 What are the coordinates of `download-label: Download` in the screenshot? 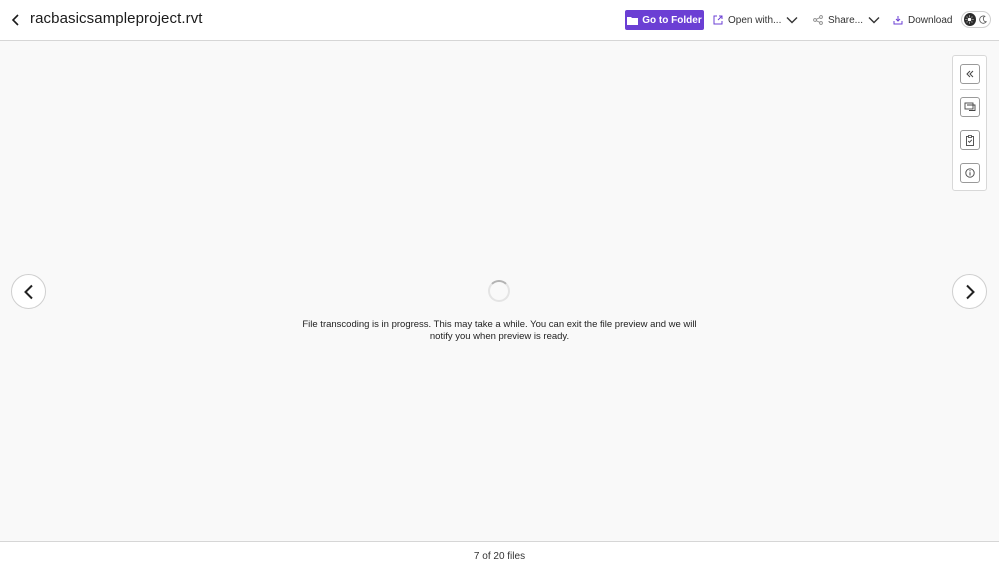 It's located at (930, 20).